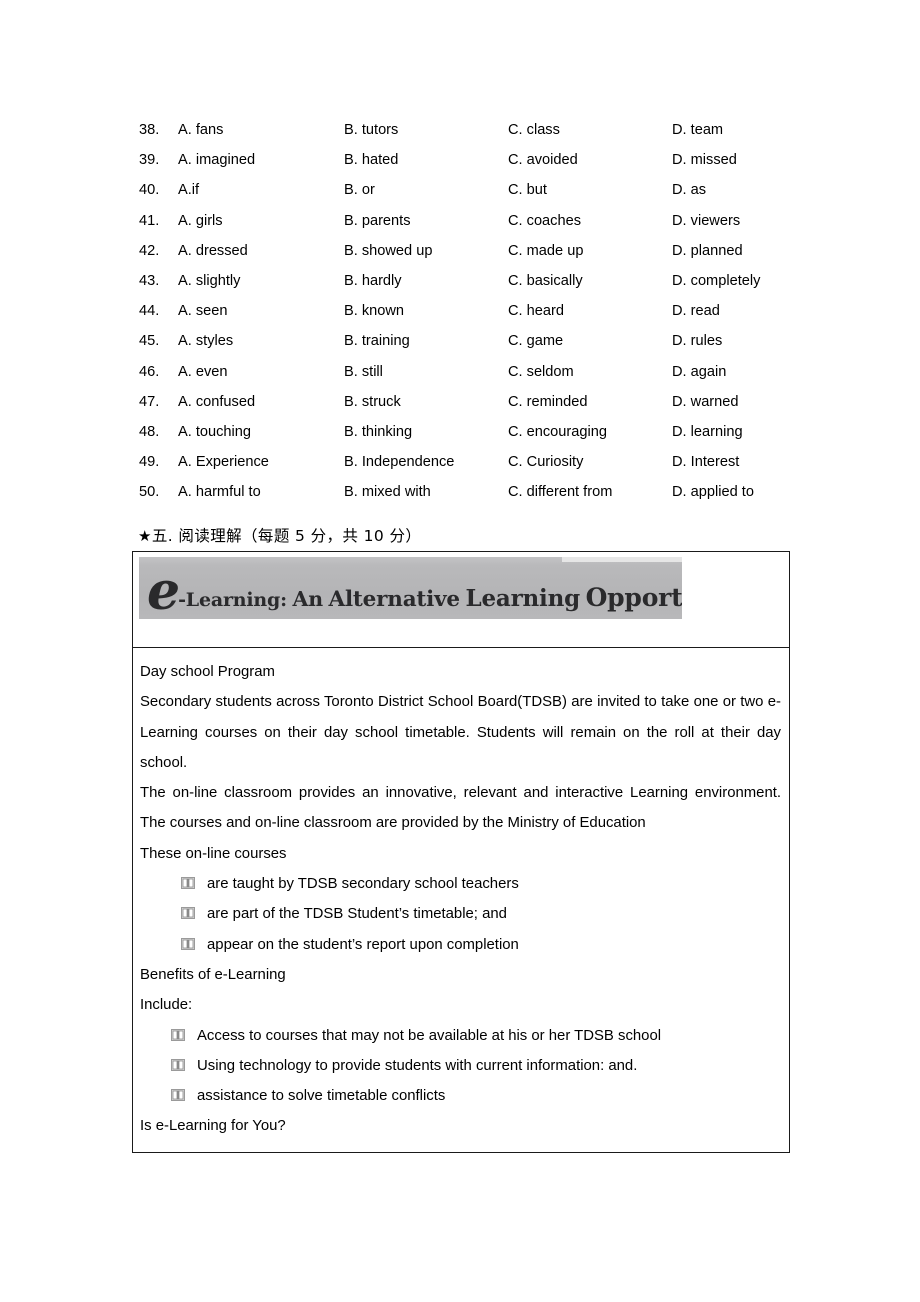  What do you see at coordinates (545, 462) in the screenshot?
I see `option-c: C. Curiosity` at bounding box center [545, 462].